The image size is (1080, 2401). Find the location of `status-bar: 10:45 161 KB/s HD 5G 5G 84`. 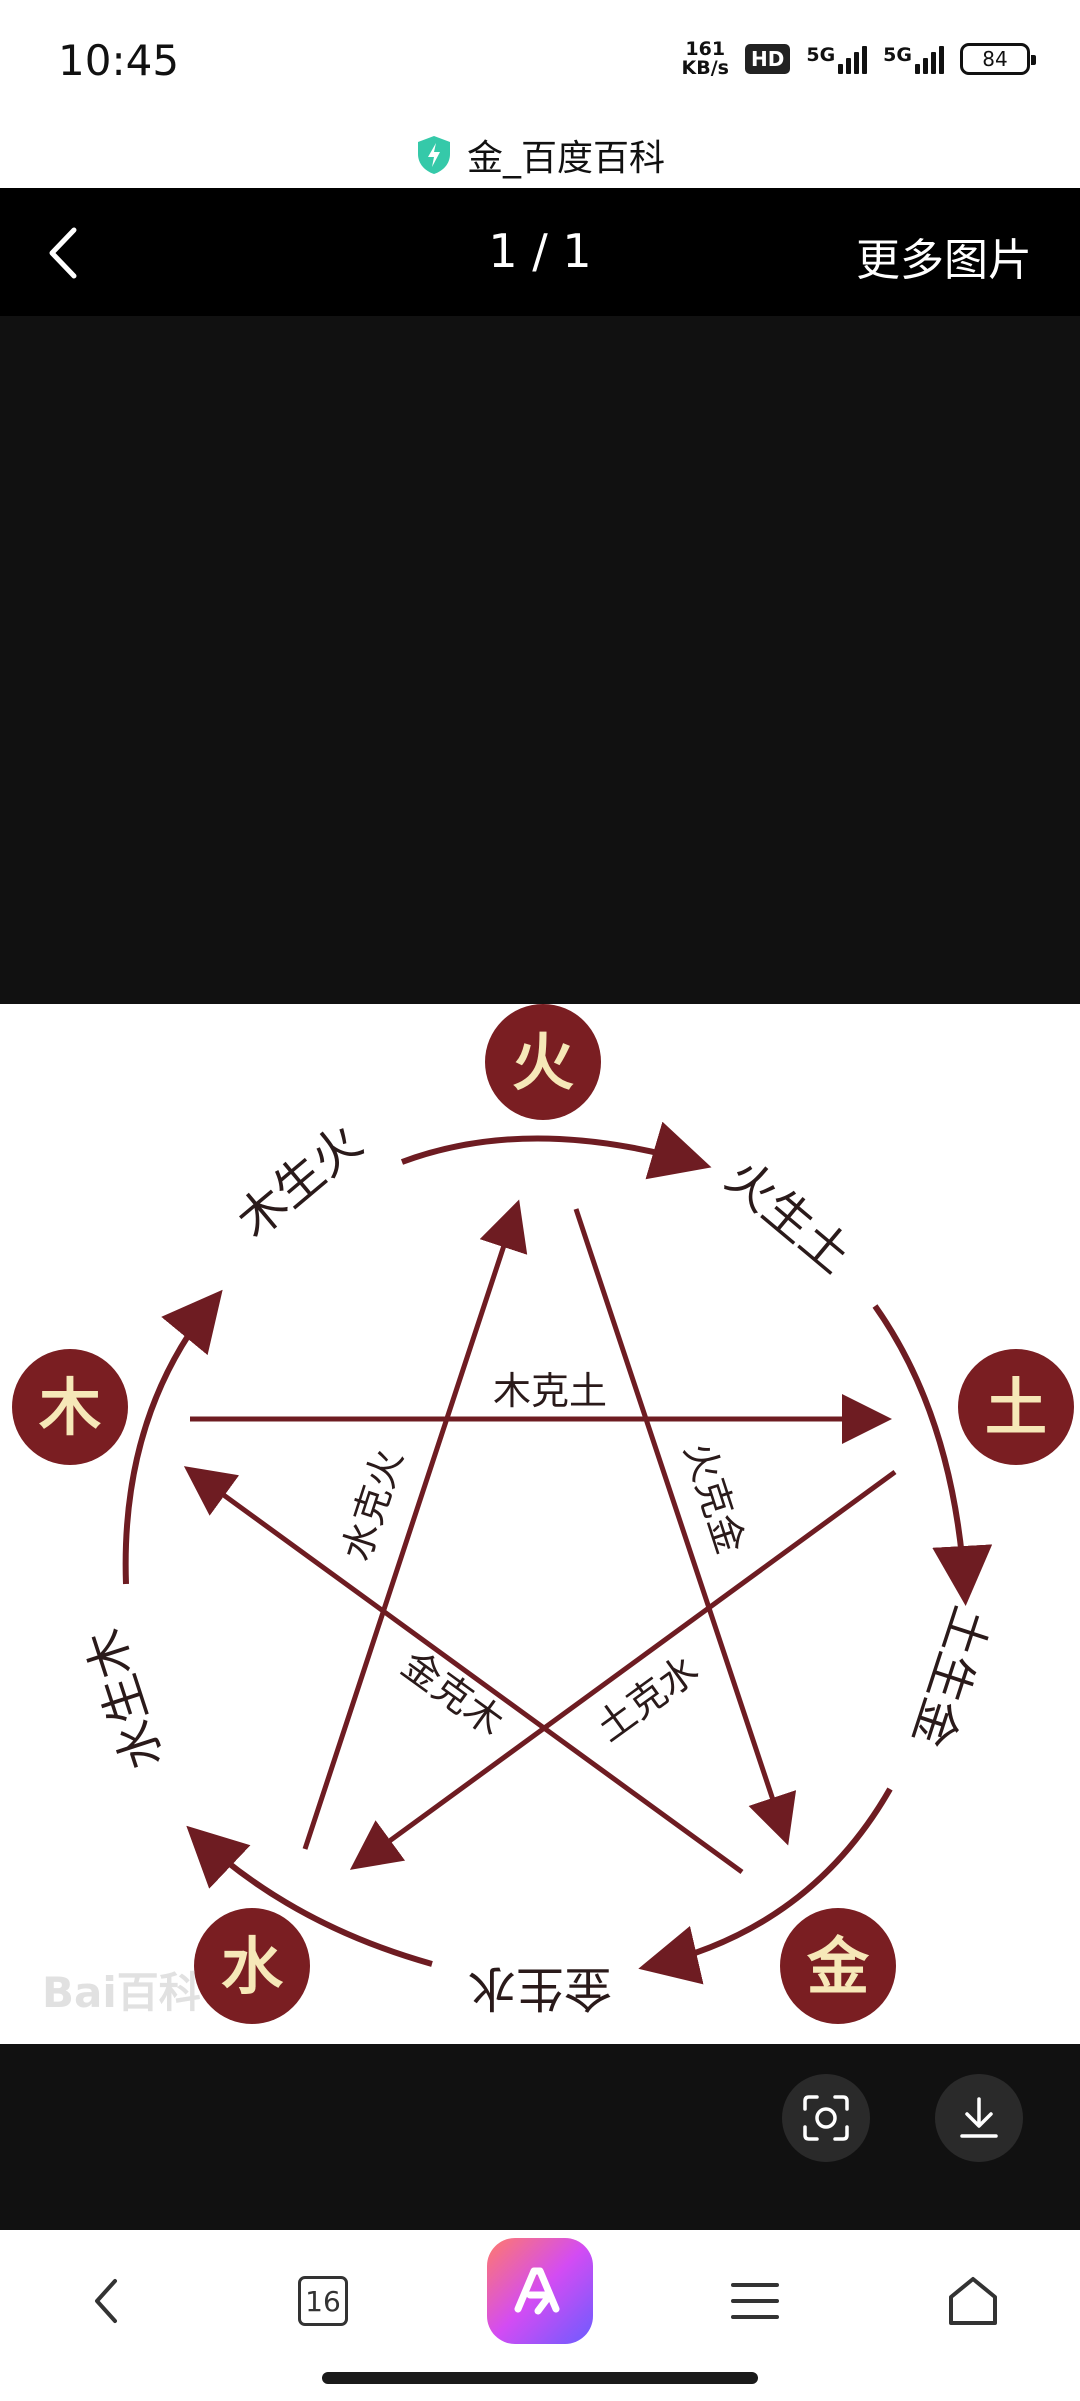

status-bar: 10:45 161 KB/s HD 5G 5G 84 is located at coordinates (540, 60).